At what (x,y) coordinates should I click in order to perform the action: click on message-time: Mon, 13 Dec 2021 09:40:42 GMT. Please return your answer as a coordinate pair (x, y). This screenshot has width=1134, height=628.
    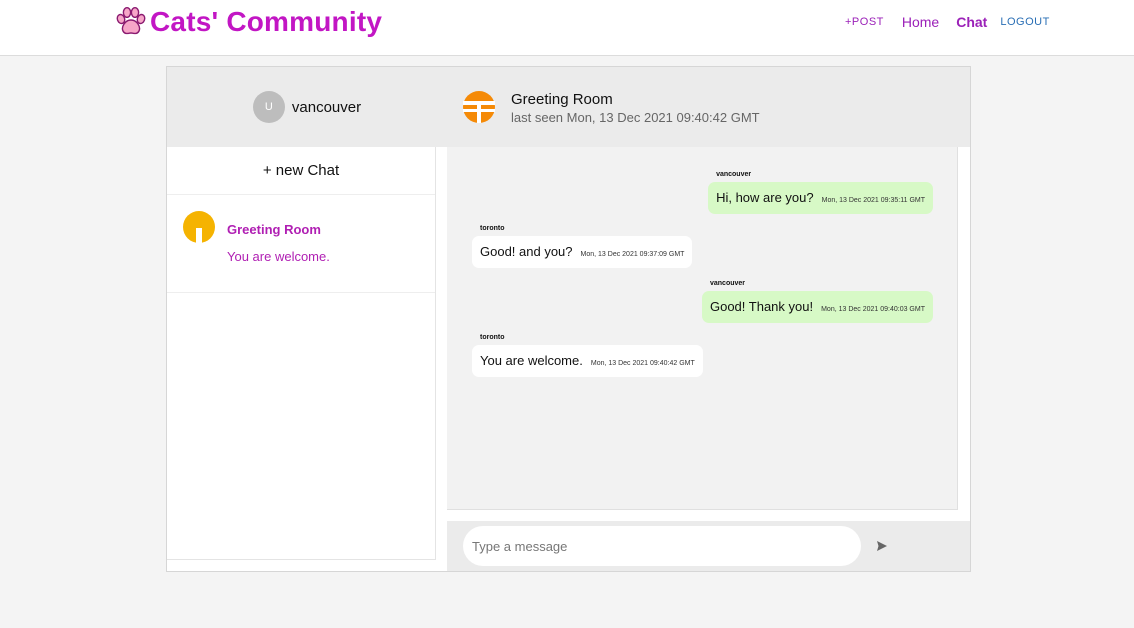
    Looking at the image, I should click on (642, 363).